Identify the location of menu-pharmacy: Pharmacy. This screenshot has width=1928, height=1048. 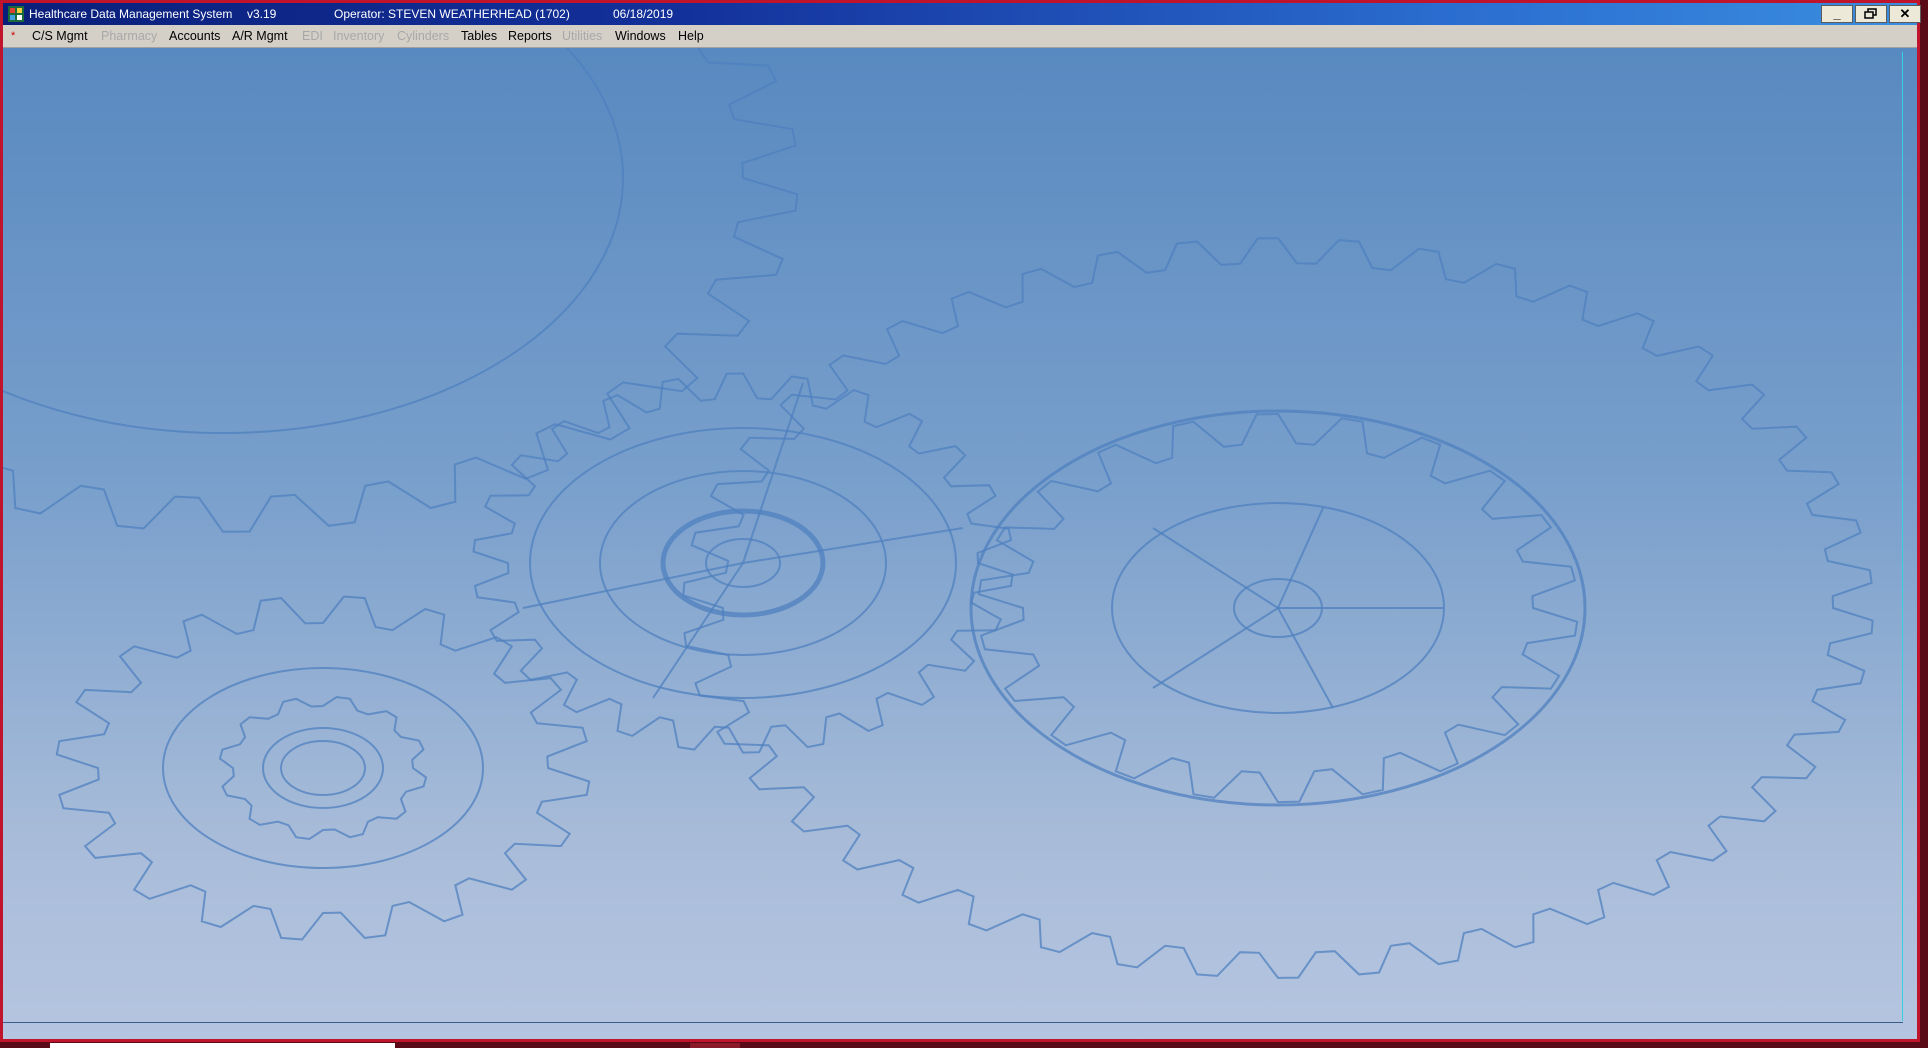
(129, 36).